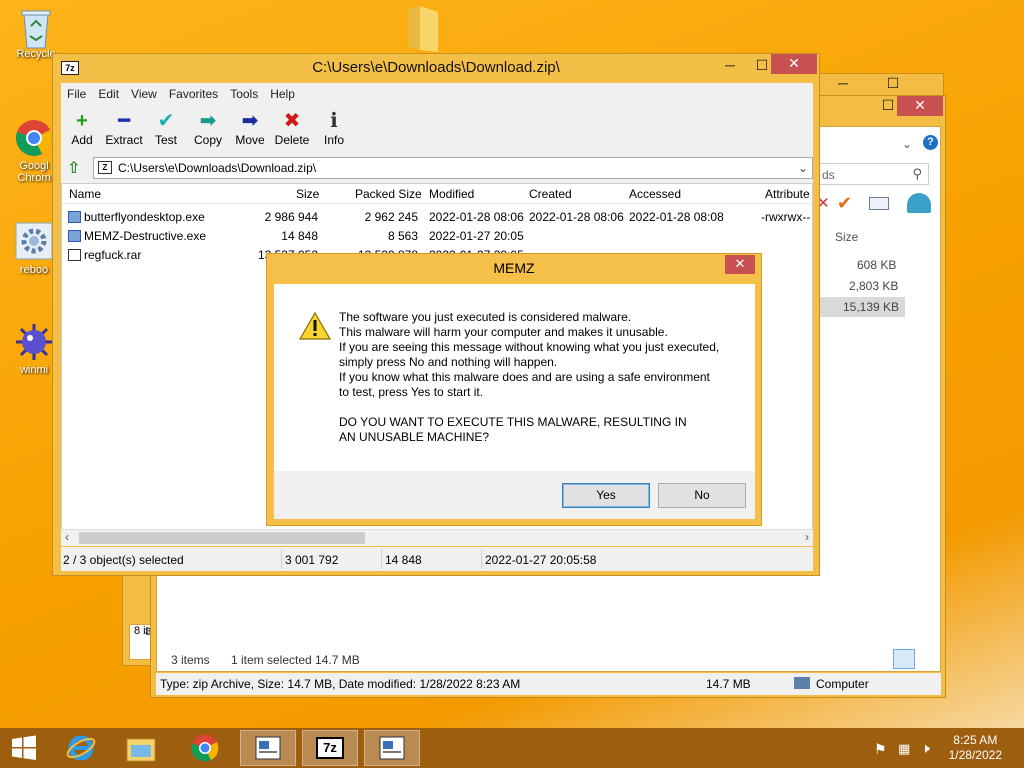  I want to click on items-count: 3 items, so click(190, 660).